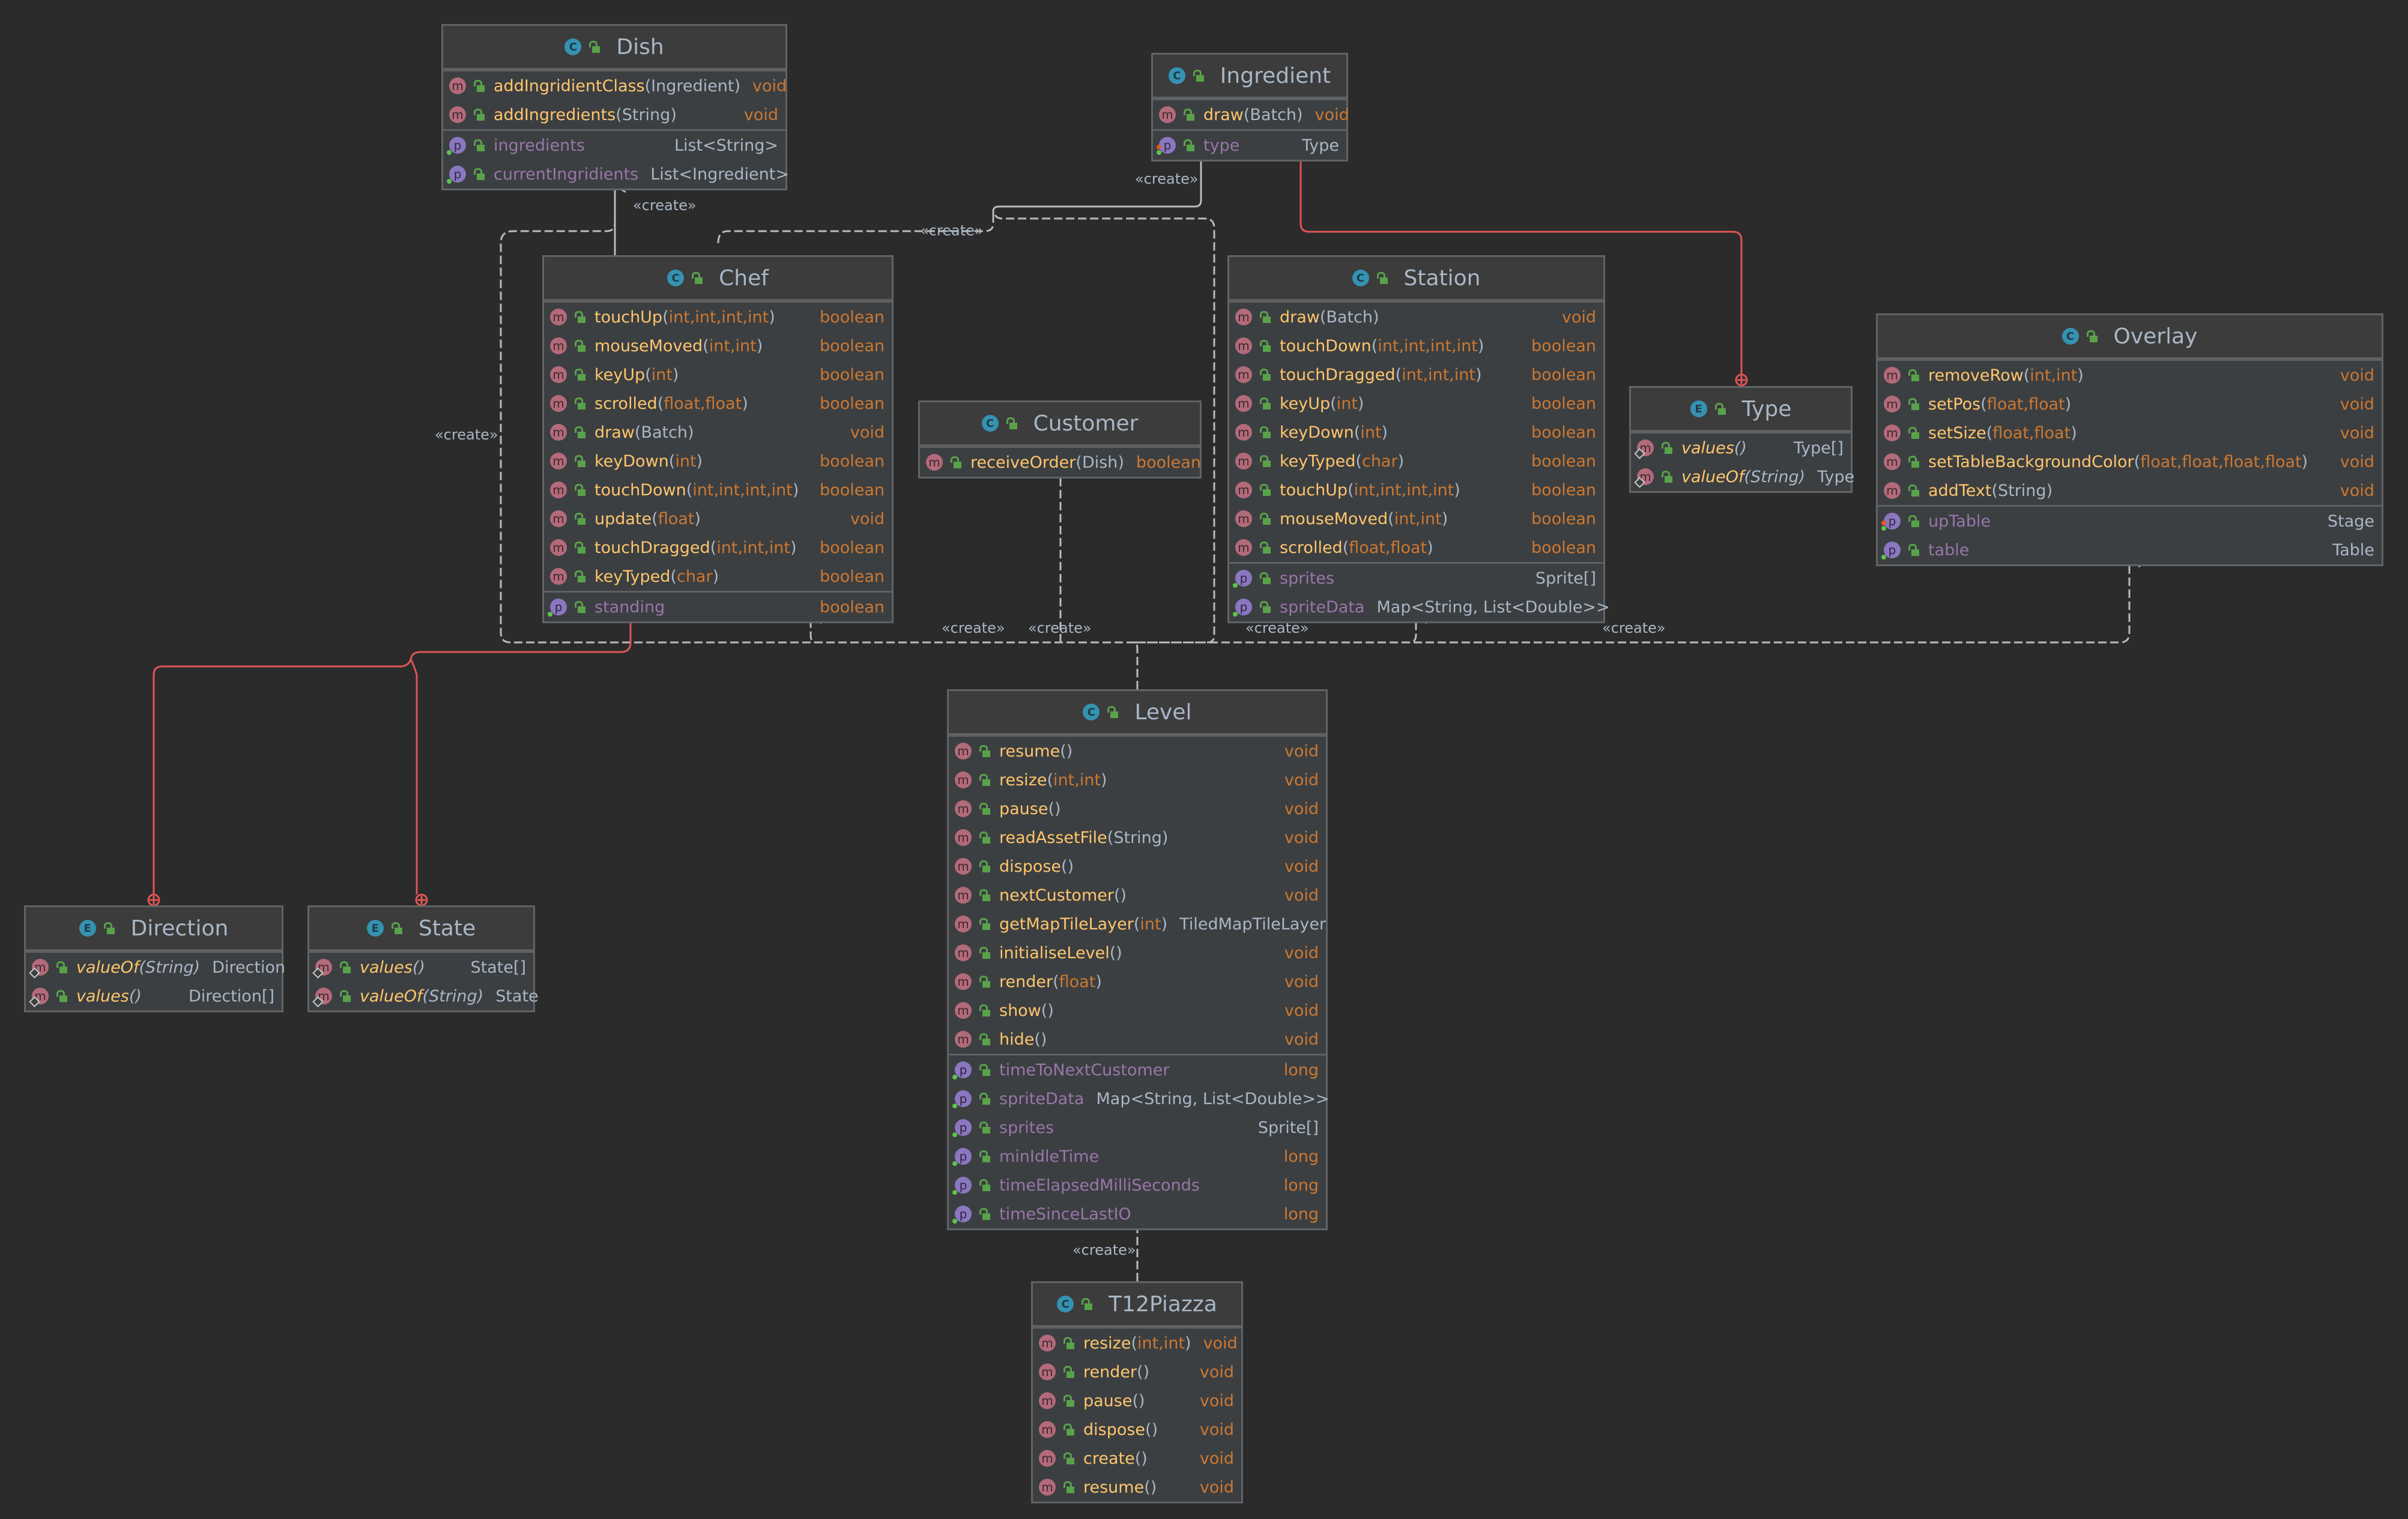  What do you see at coordinates (1137, 924) in the screenshot?
I see `method-row: m getMapTileLayer(int) TiledMapTileLayer` at bounding box center [1137, 924].